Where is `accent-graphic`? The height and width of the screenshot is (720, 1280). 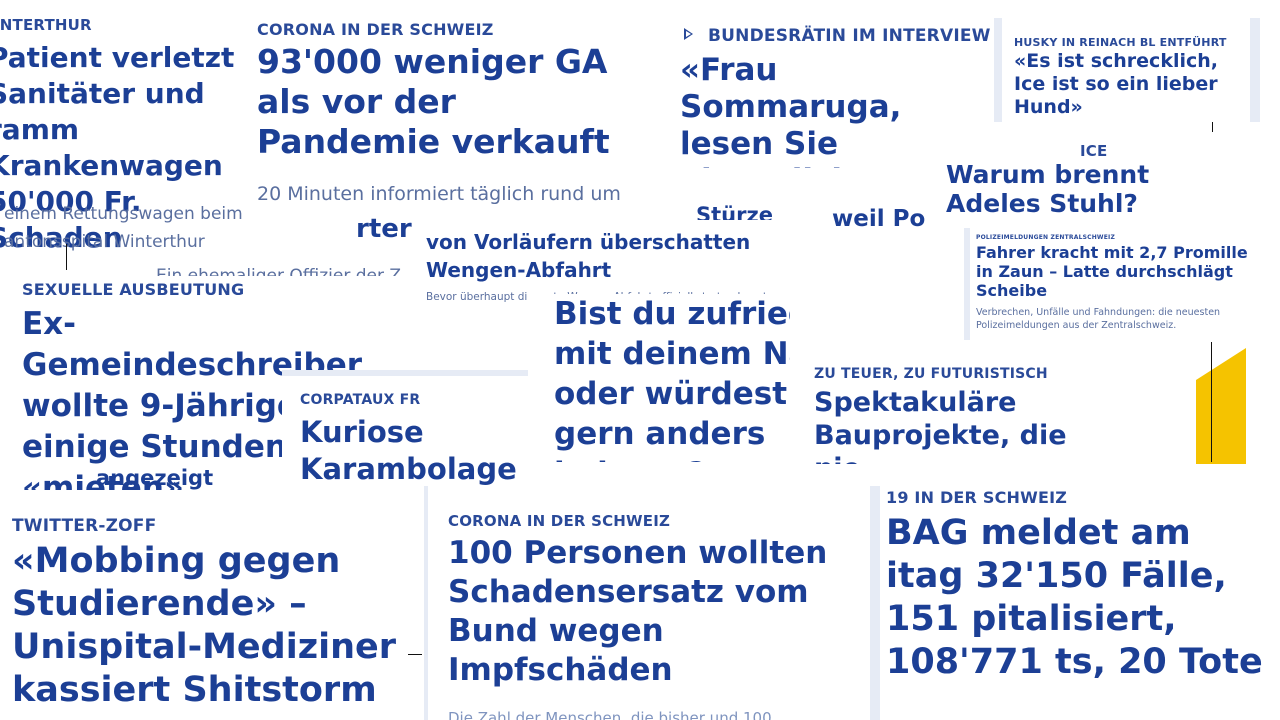
accent-graphic is located at coordinates (1220, 402).